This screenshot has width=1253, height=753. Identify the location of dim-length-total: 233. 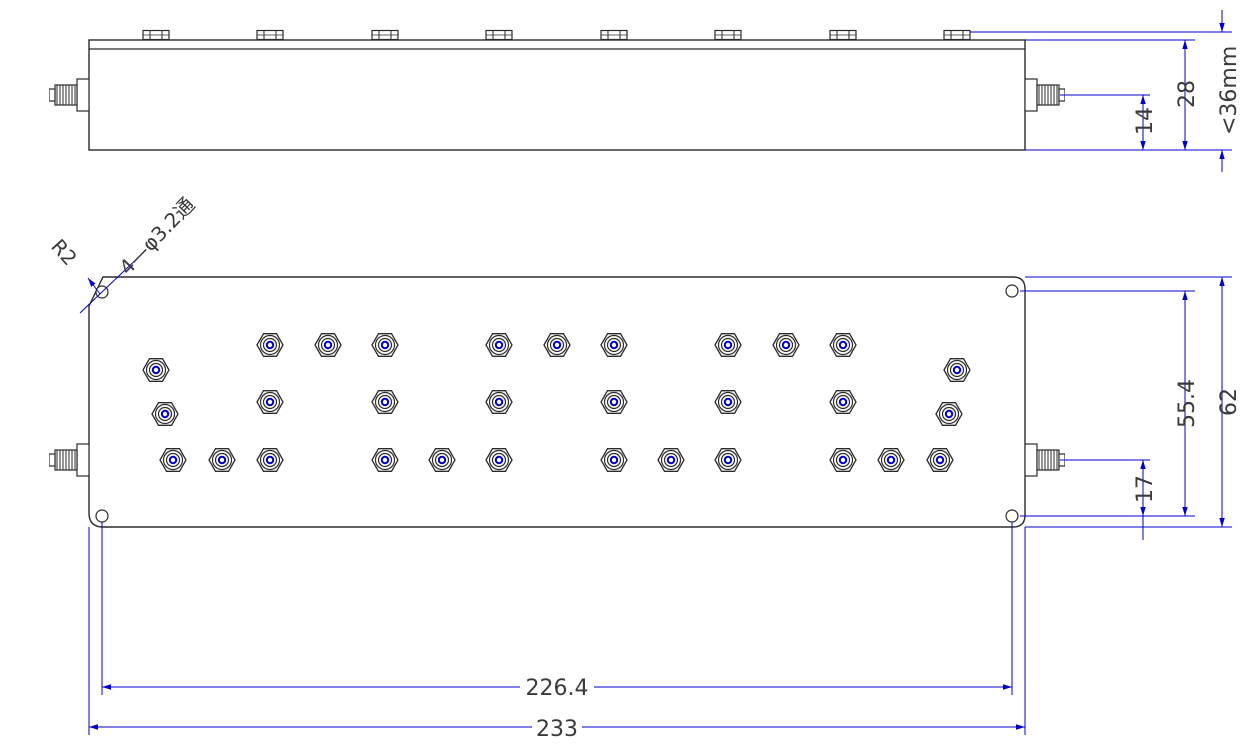
(557, 729).